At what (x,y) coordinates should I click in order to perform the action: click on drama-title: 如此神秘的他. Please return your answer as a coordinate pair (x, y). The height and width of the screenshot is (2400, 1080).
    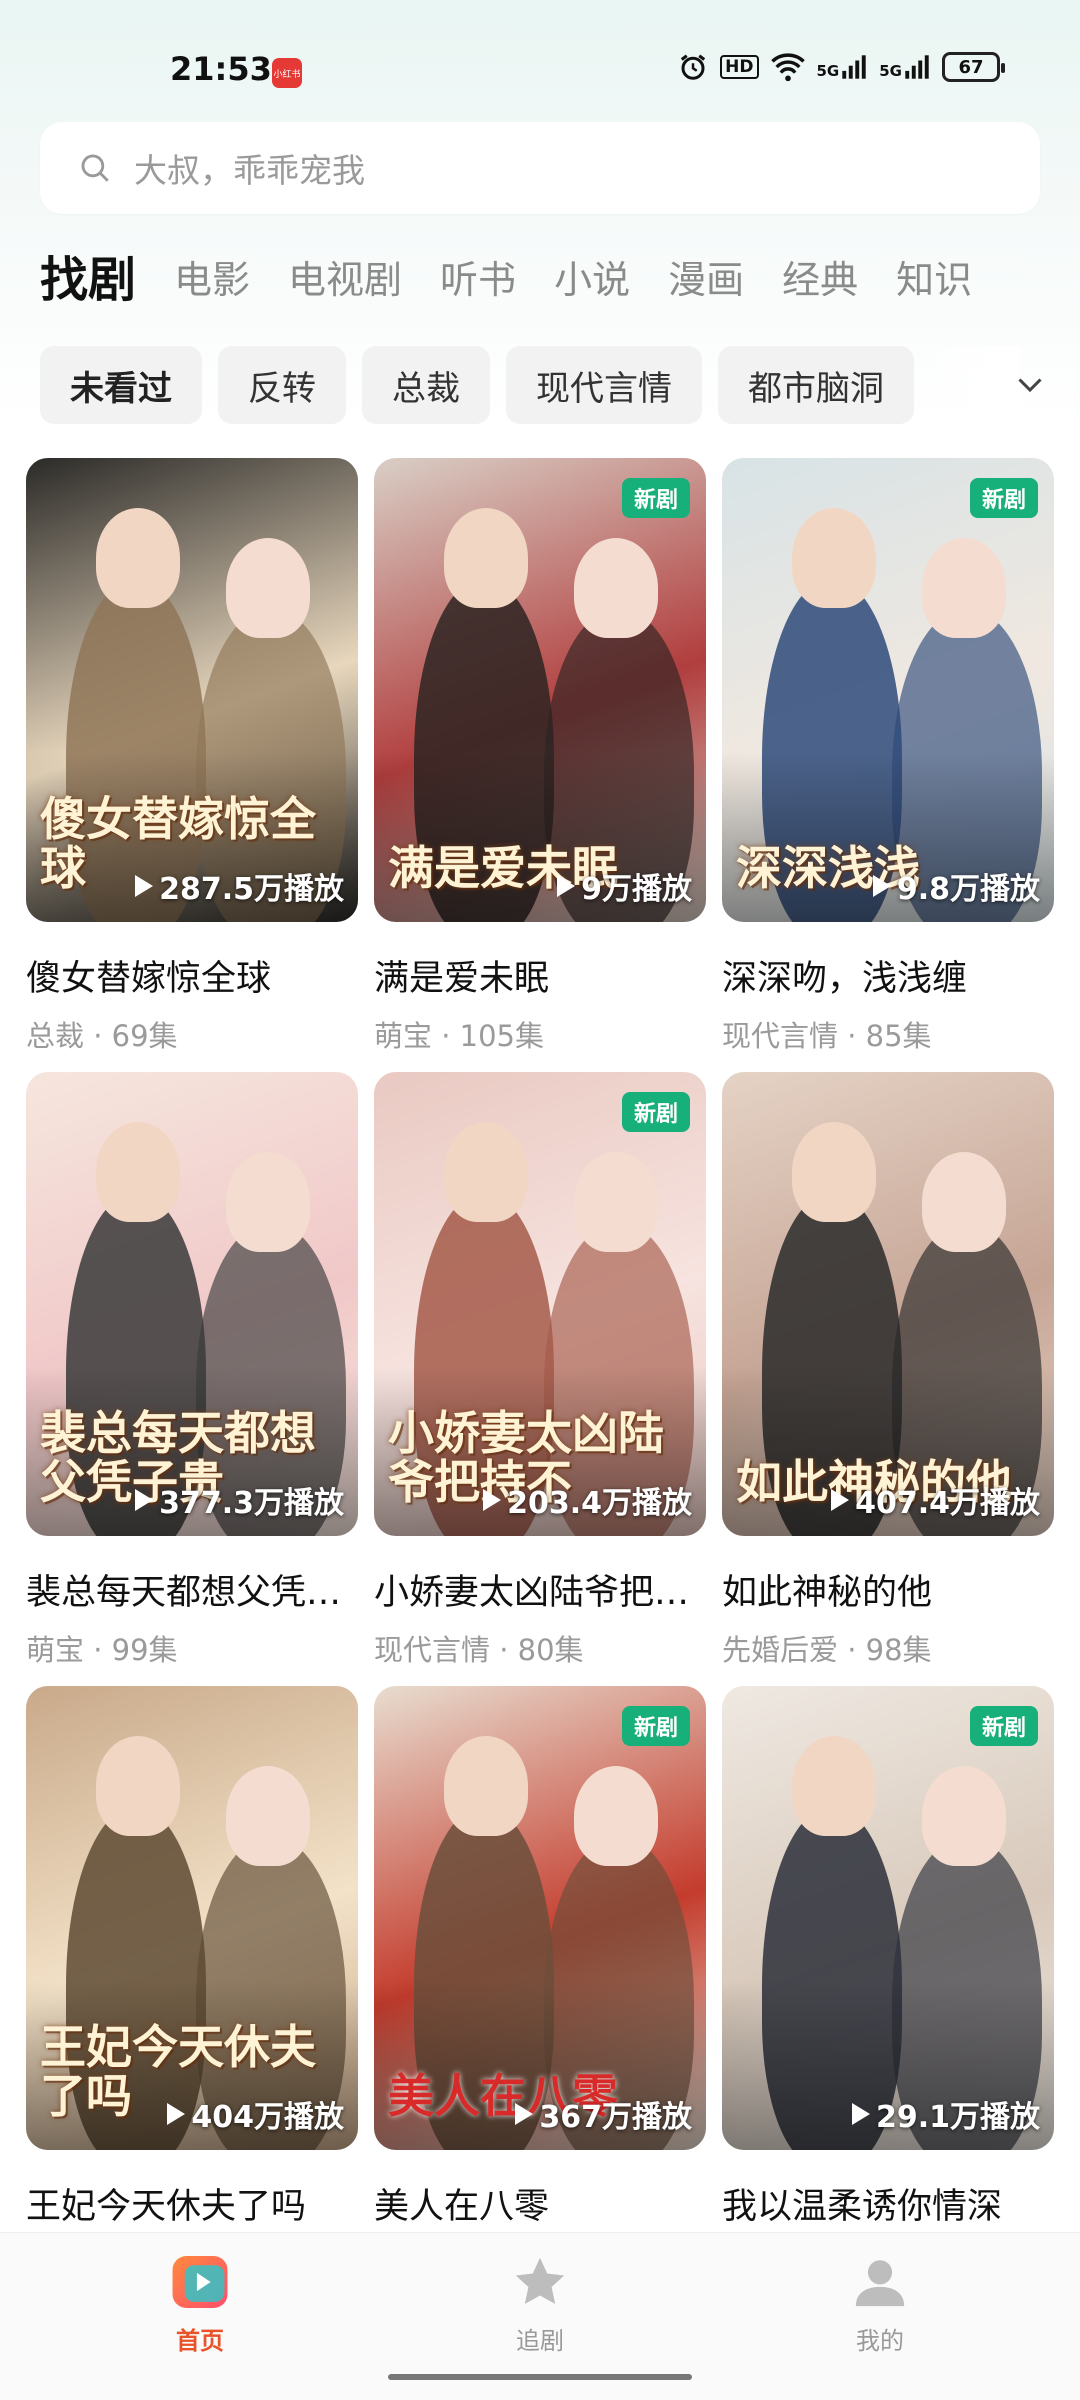
    Looking at the image, I should click on (888, 1589).